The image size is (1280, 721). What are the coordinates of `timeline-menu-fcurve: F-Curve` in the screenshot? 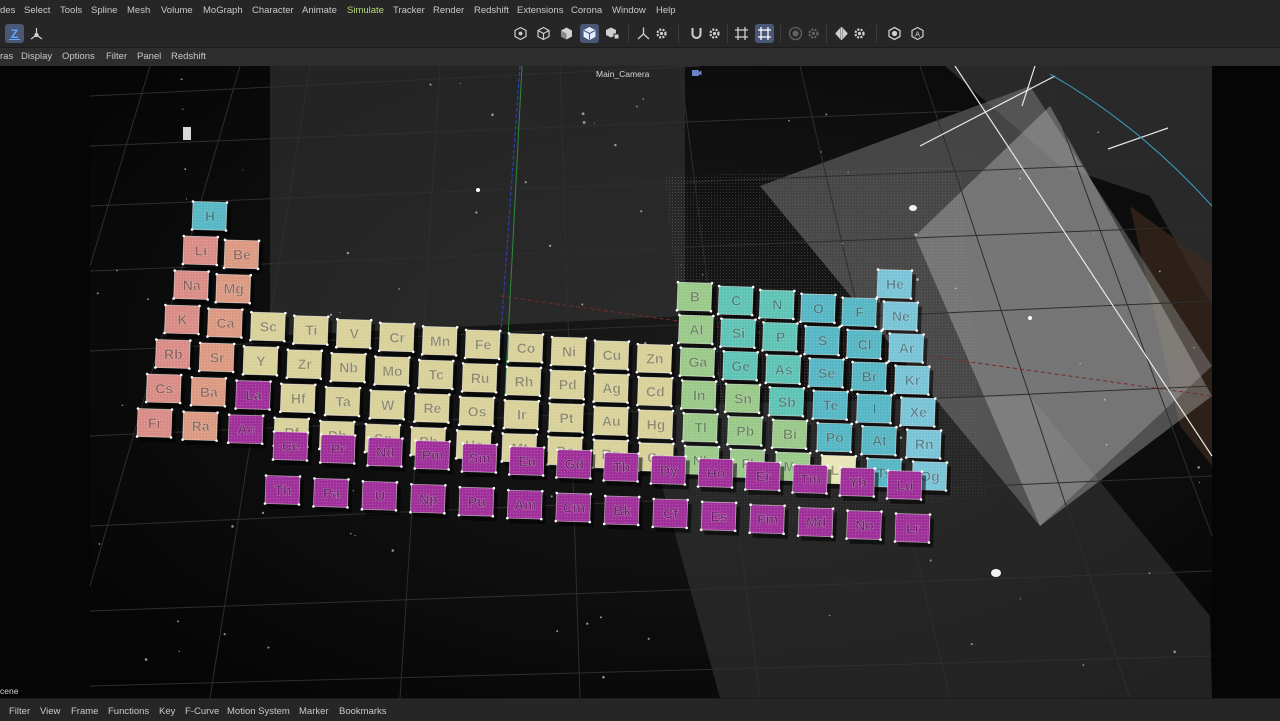 It's located at (202, 711).